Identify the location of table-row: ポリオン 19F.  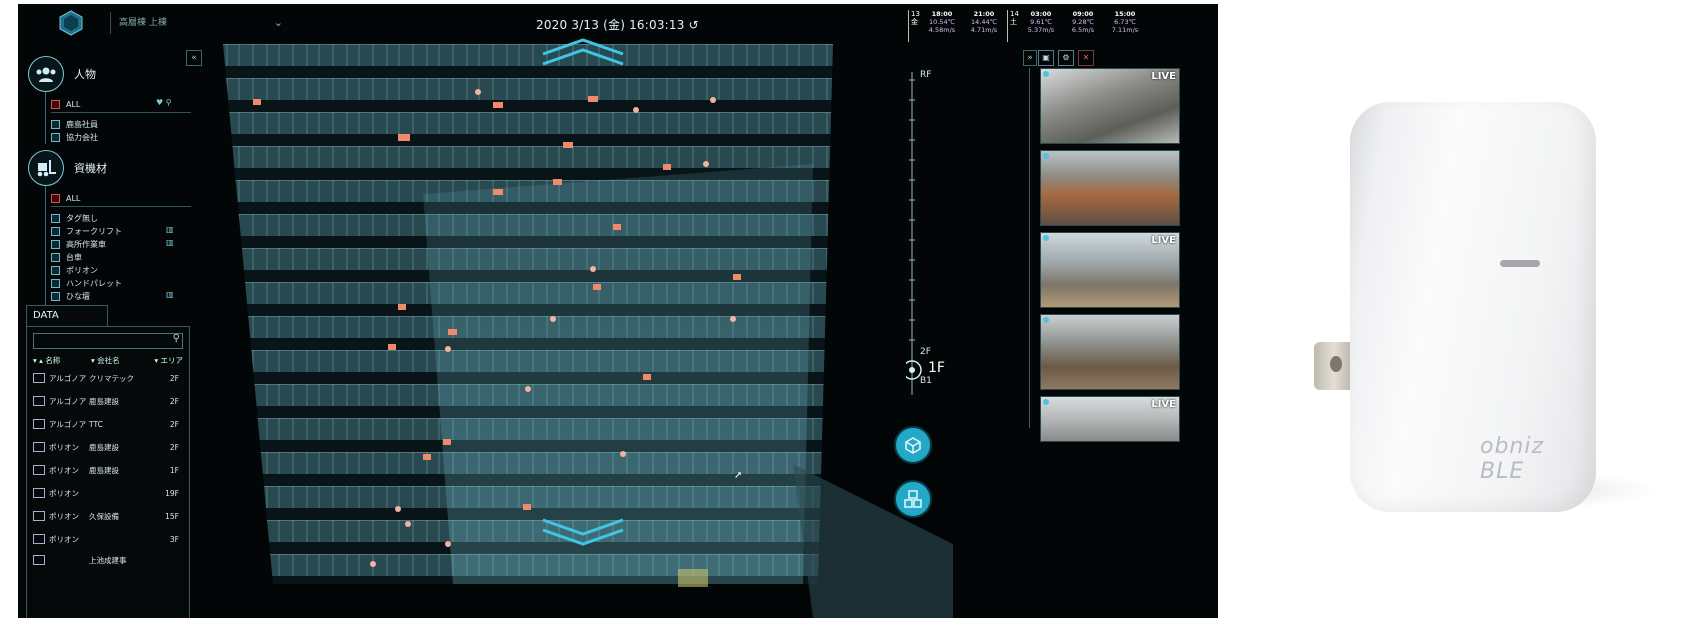
(108, 493).